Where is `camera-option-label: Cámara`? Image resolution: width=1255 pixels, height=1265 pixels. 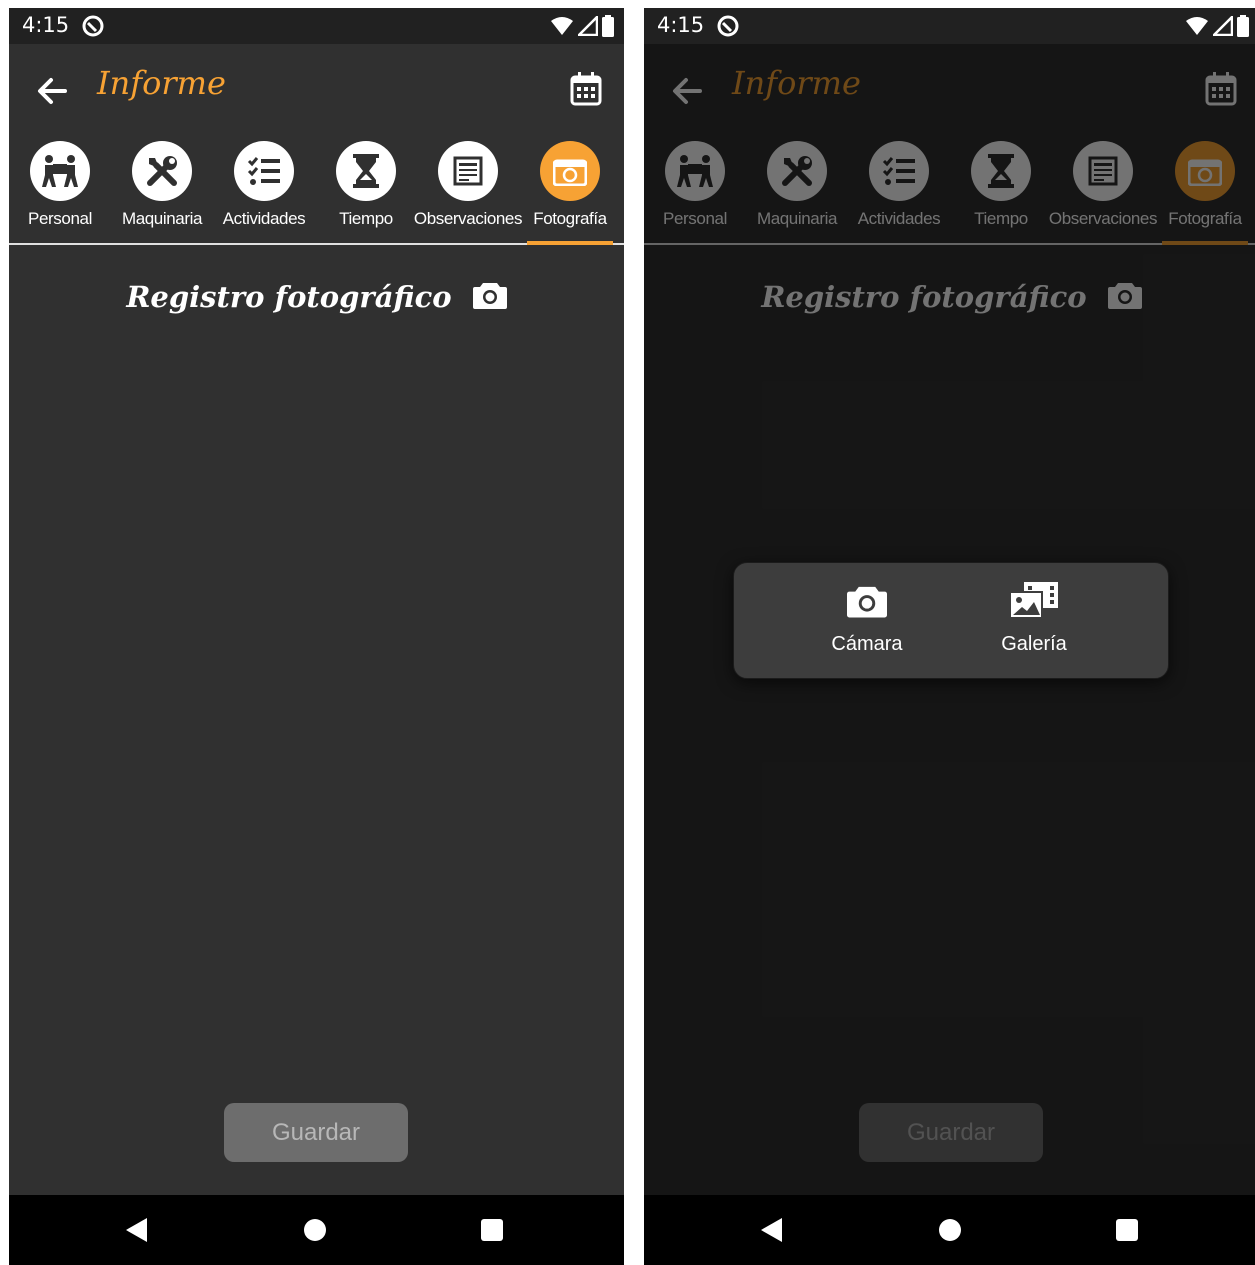
camera-option-label: Cámara is located at coordinates (867, 644).